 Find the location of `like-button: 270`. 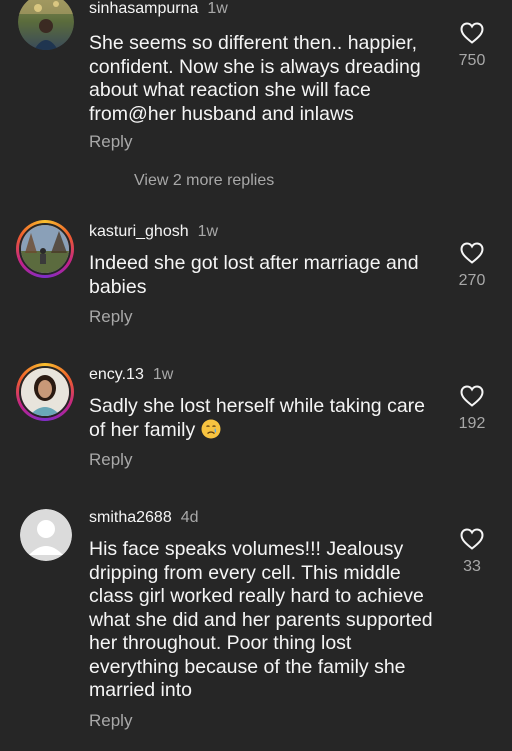

like-button: 270 is located at coordinates (472, 266).